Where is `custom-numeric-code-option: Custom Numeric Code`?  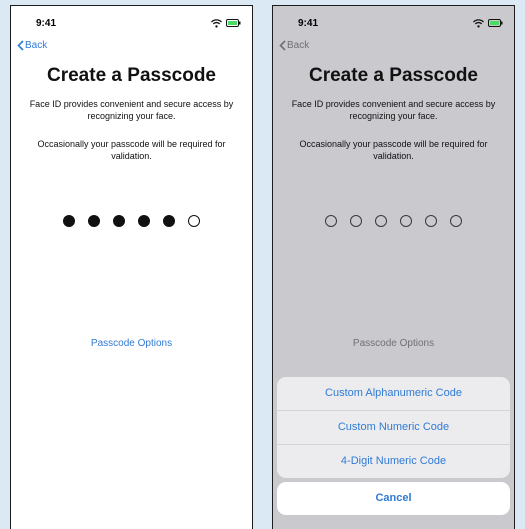 custom-numeric-code-option: Custom Numeric Code is located at coordinates (393, 428).